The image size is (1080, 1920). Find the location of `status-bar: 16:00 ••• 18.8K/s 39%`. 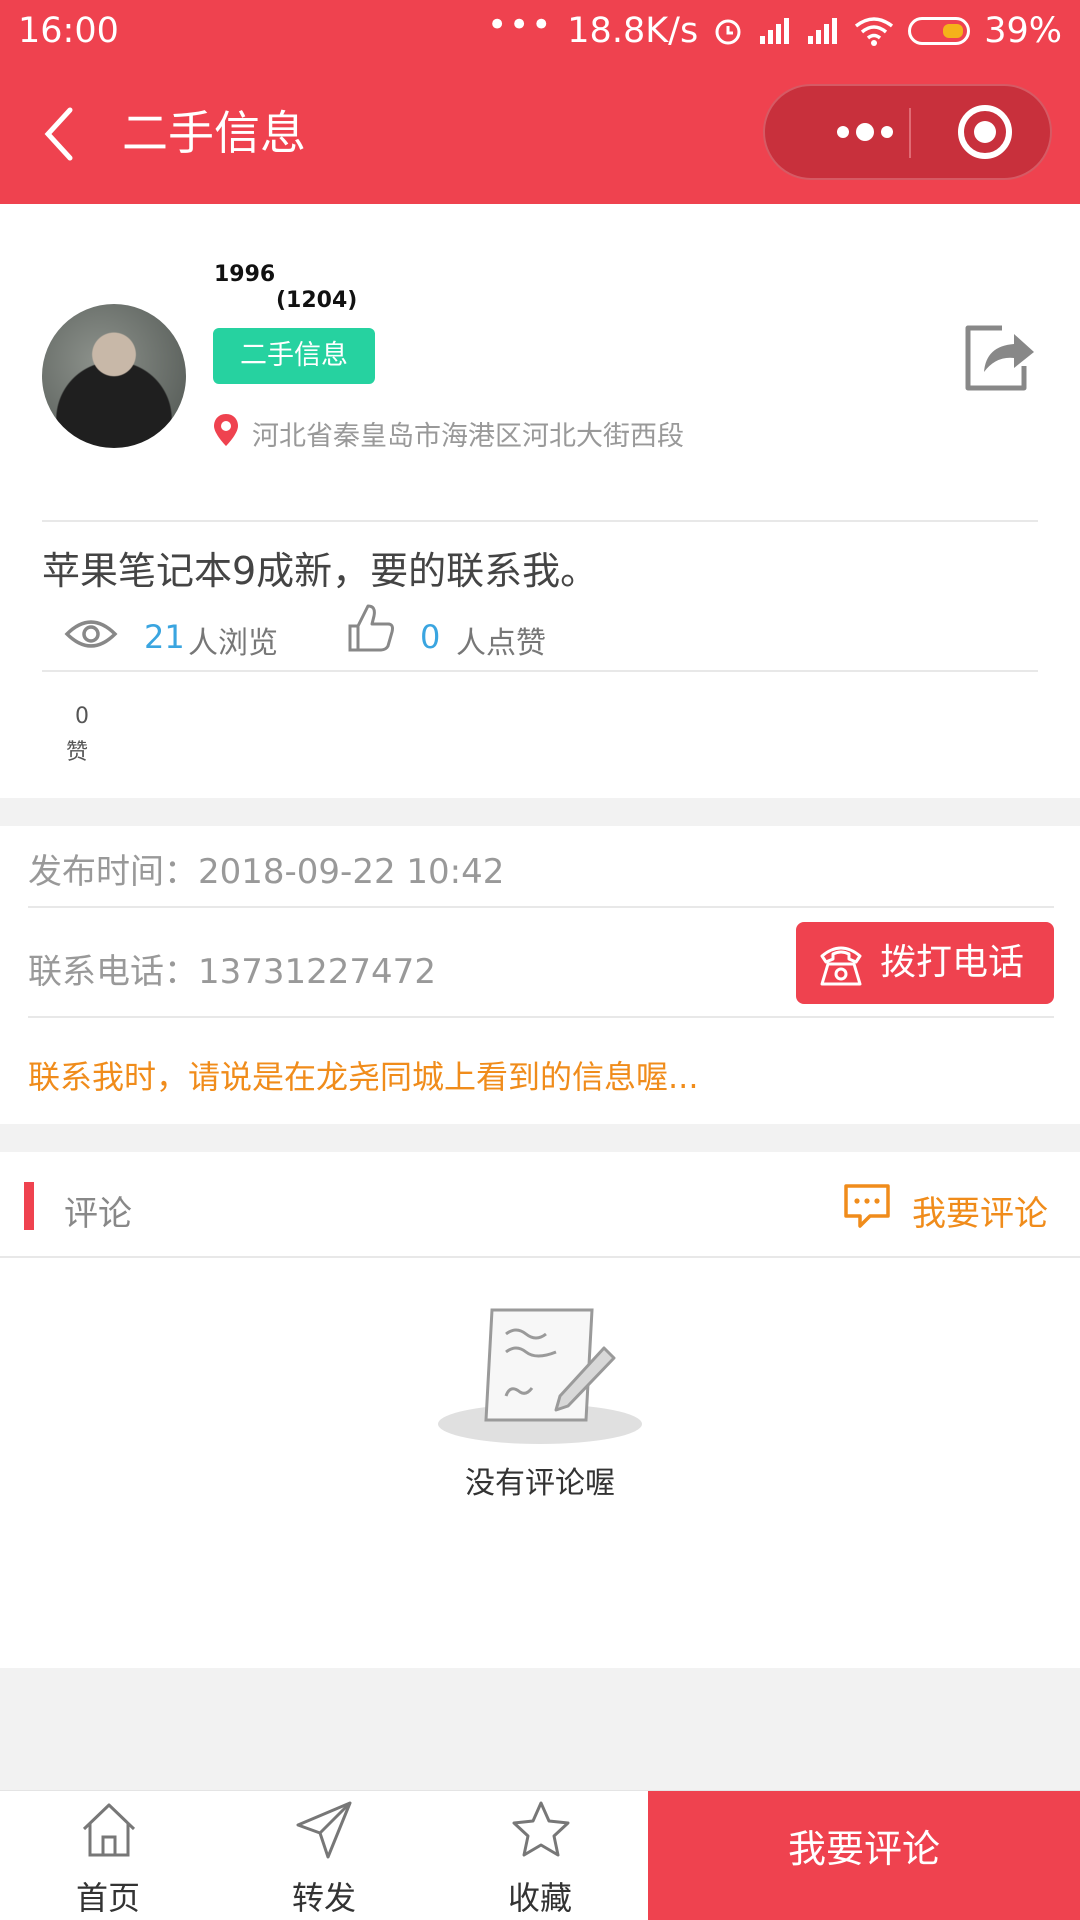

status-bar: 16:00 ••• 18.8K/s 39% is located at coordinates (540, 31).